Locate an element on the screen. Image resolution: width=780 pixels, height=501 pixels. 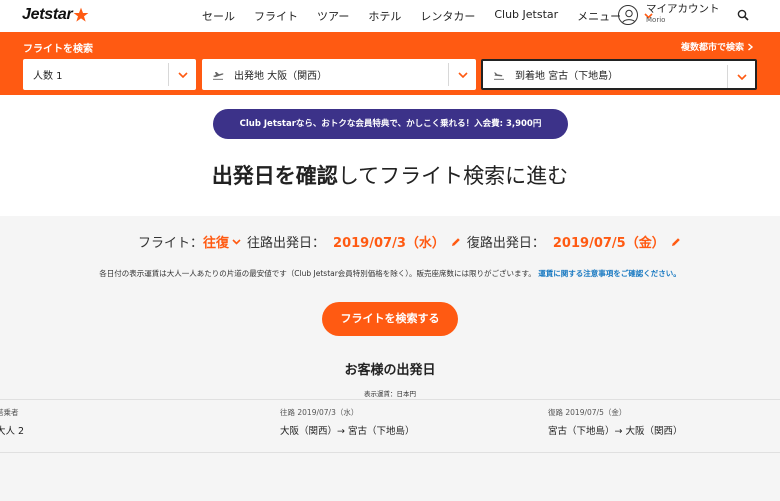
multi-city-link: 複数都市で検索 is located at coordinates (717, 46).